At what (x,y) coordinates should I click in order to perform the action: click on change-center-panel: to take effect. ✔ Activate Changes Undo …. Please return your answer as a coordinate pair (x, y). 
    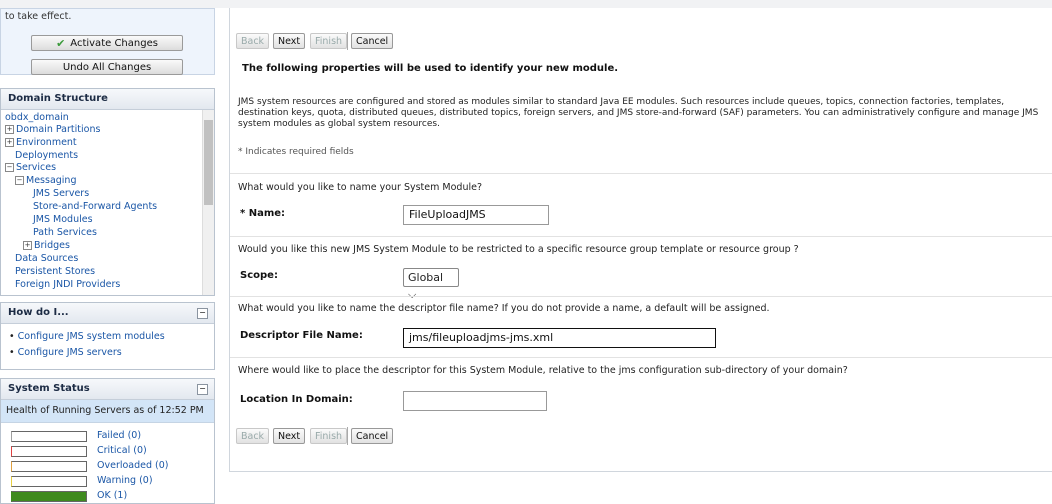
    Looking at the image, I should click on (107, 41).